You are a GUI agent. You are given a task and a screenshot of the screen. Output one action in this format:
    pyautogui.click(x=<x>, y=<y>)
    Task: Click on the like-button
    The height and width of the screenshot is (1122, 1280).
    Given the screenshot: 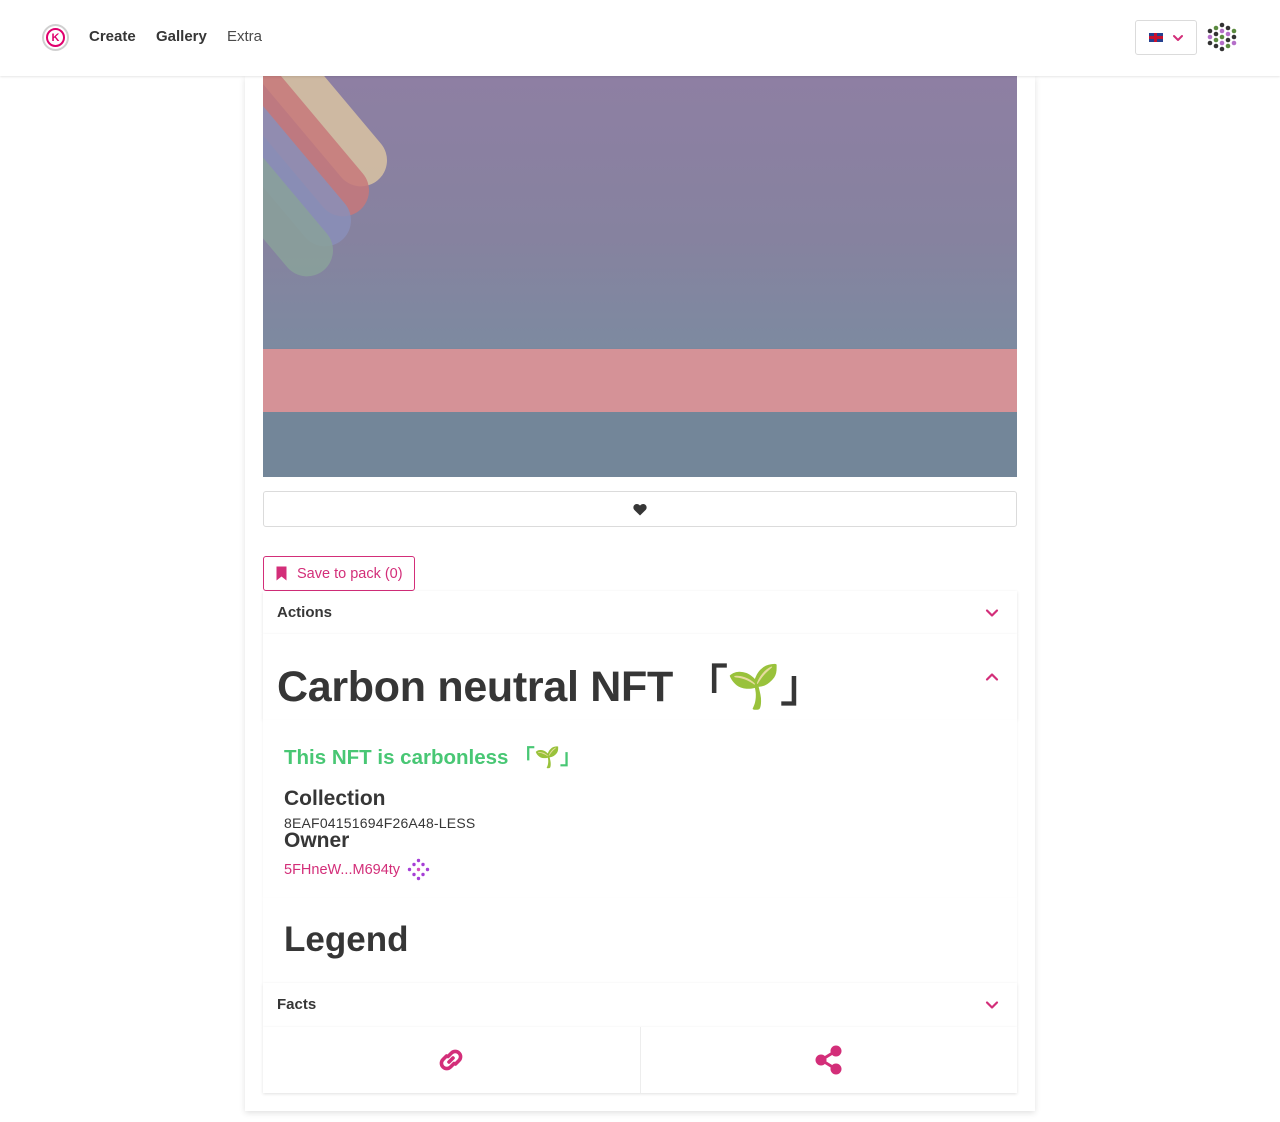 What is the action you would take?
    pyautogui.click(x=640, y=509)
    